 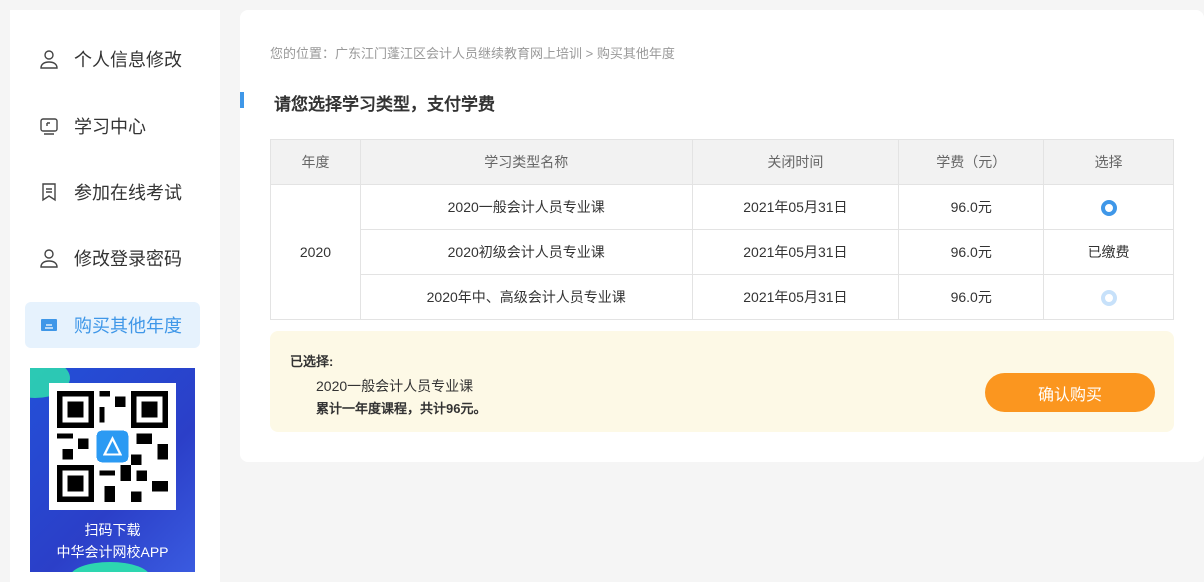 What do you see at coordinates (795, 162) in the screenshot?
I see `header-close-time: 关闭时间` at bounding box center [795, 162].